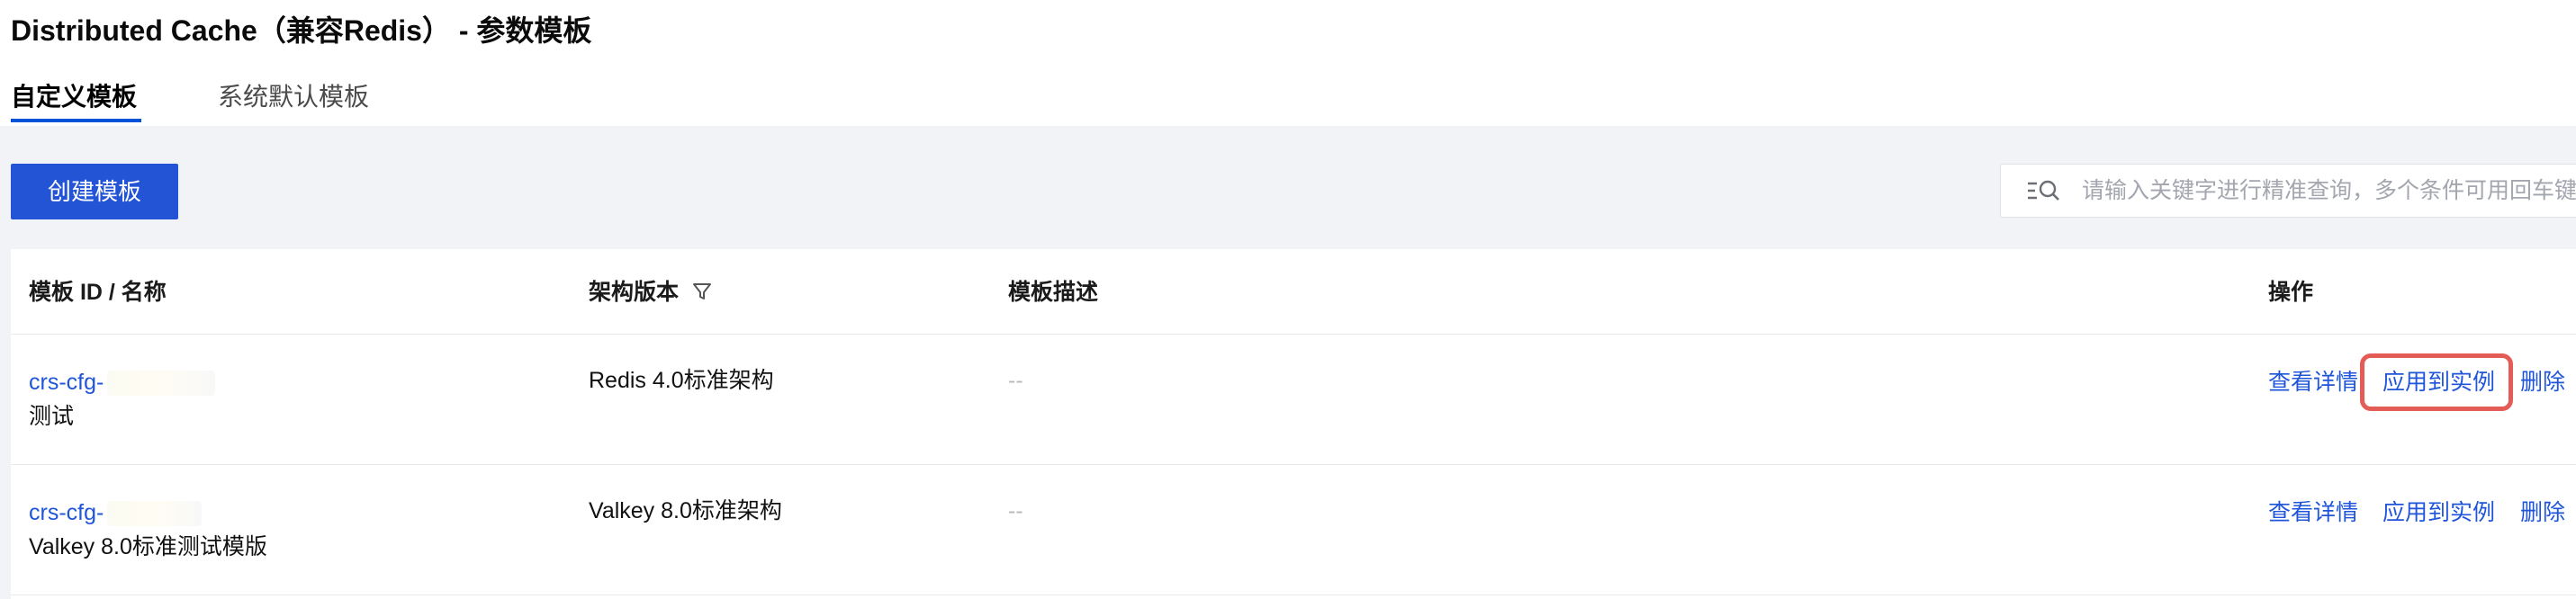 The width and height of the screenshot is (2576, 599). Describe the element at coordinates (634, 292) in the screenshot. I see `column-header-arch-label: 架构版本` at that location.